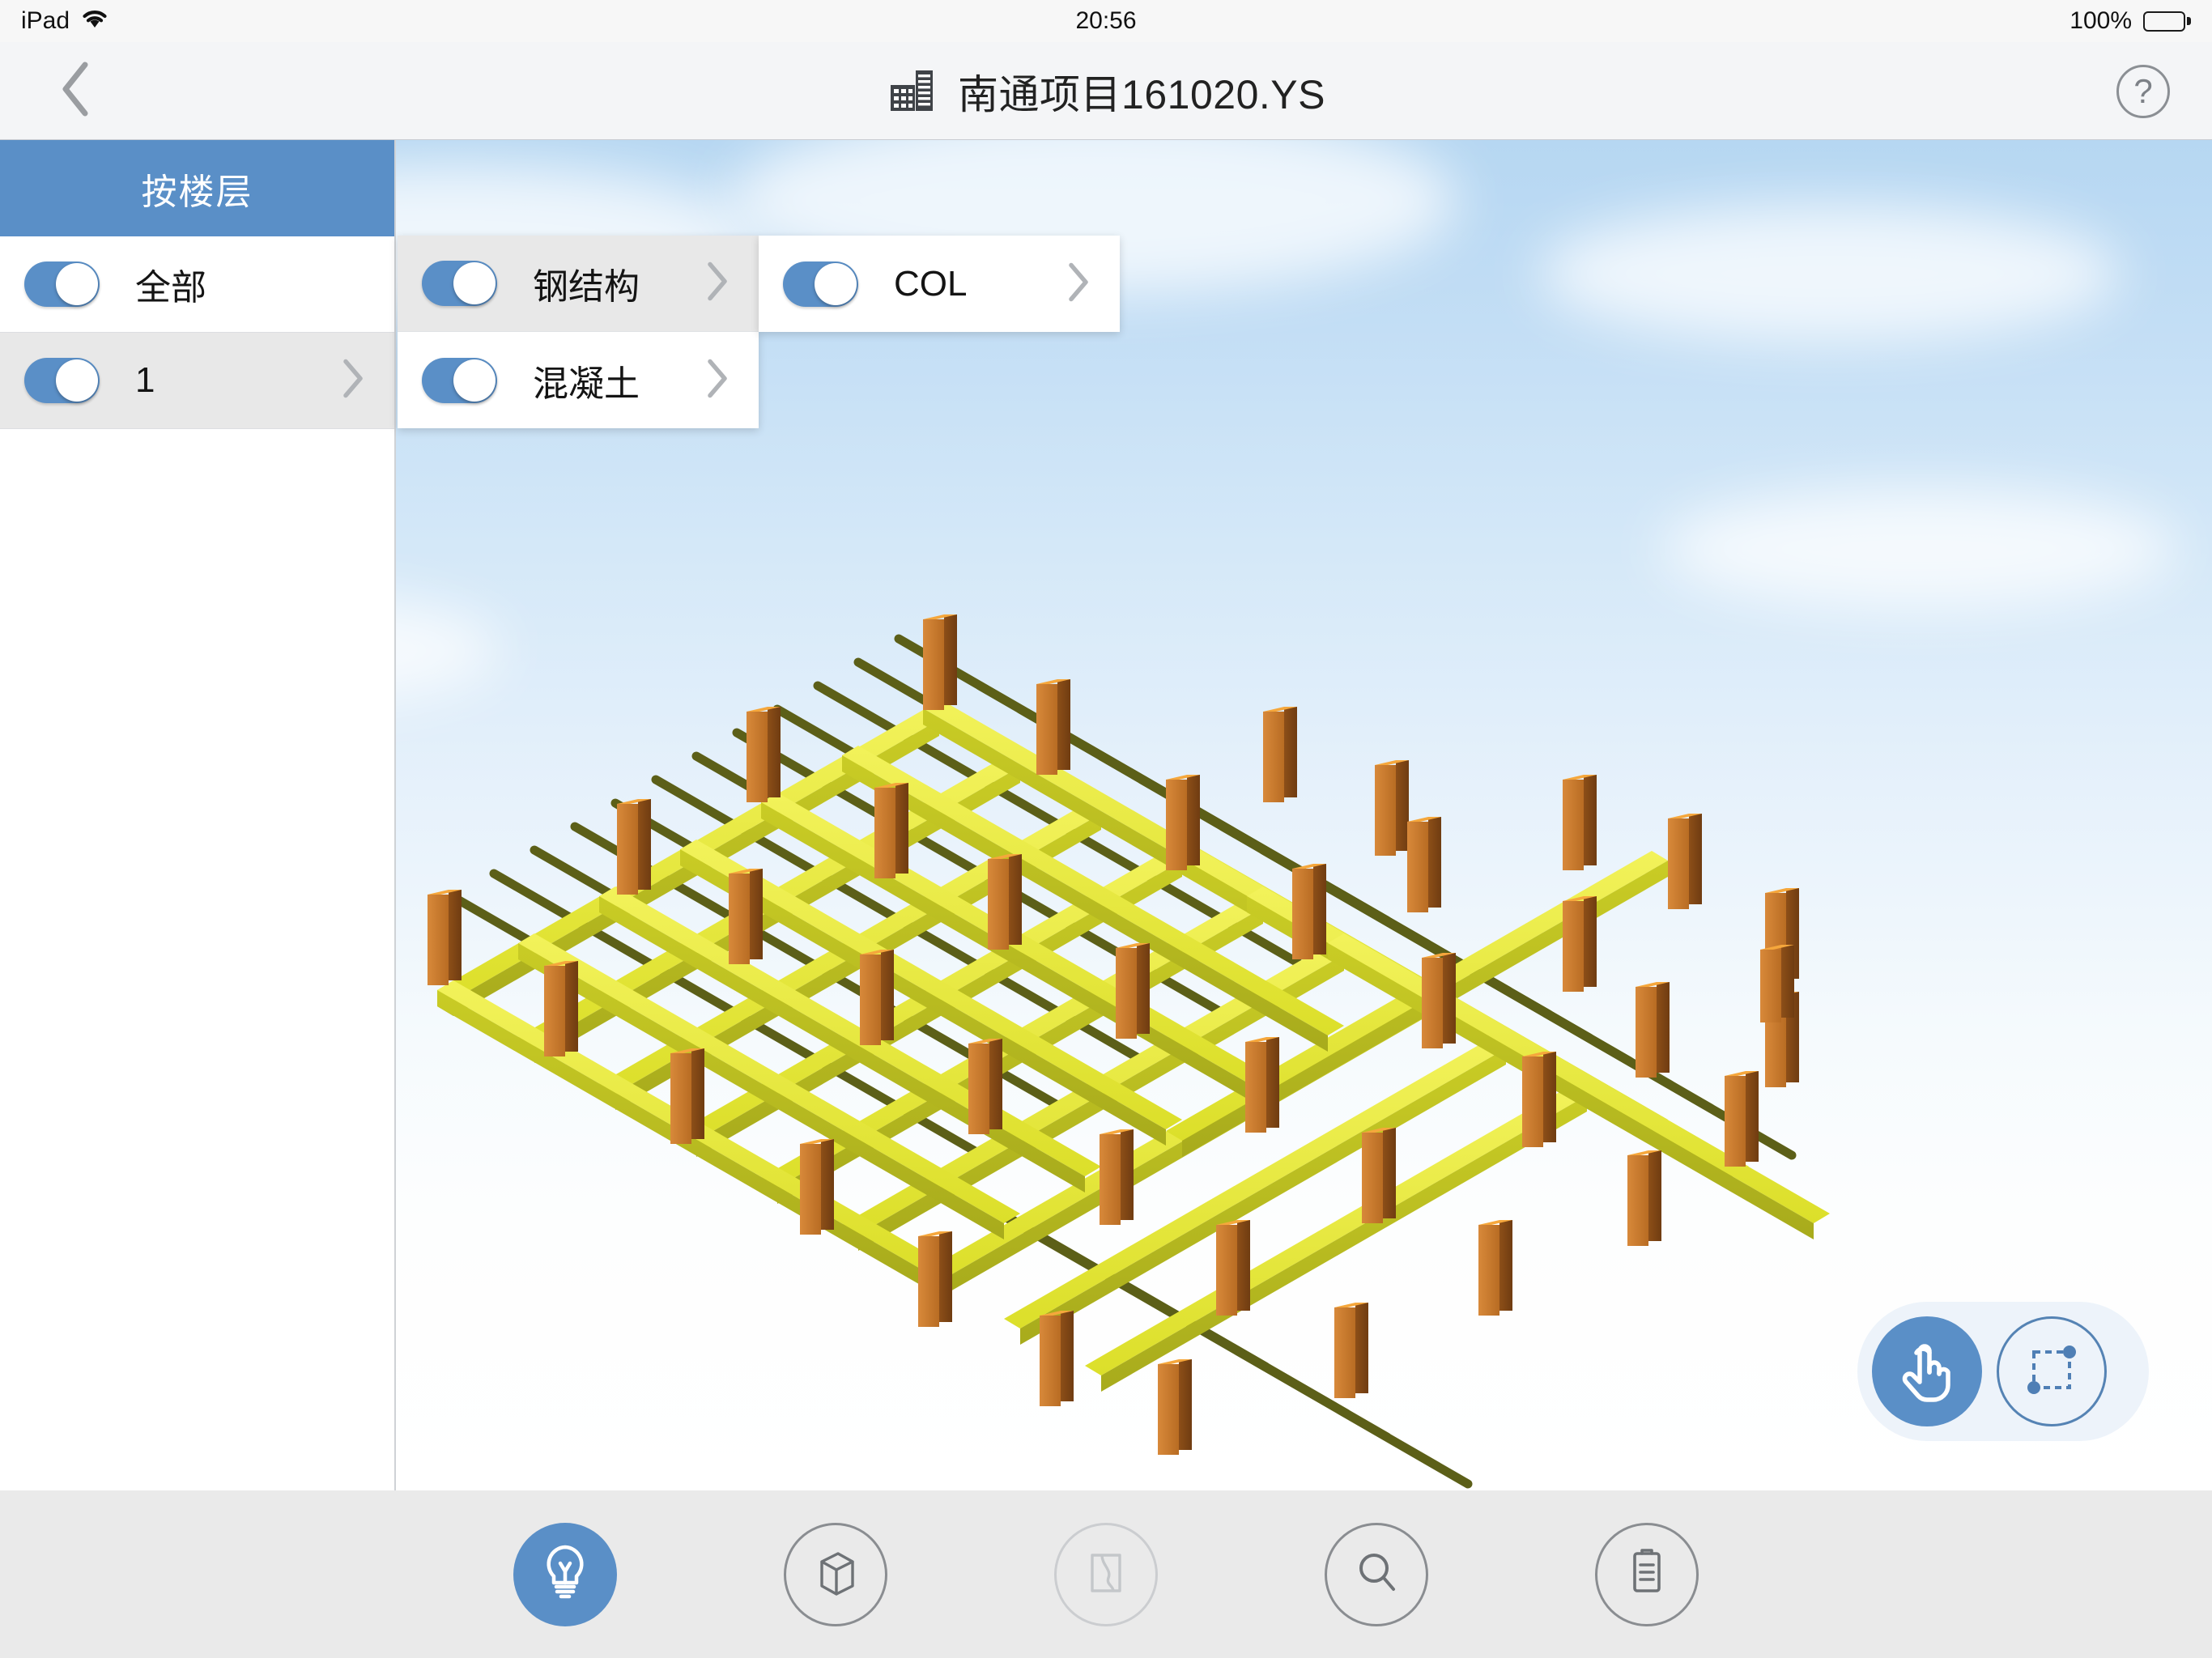 The width and height of the screenshot is (2212, 1658). I want to click on clock-label: 20:56, so click(1106, 20).